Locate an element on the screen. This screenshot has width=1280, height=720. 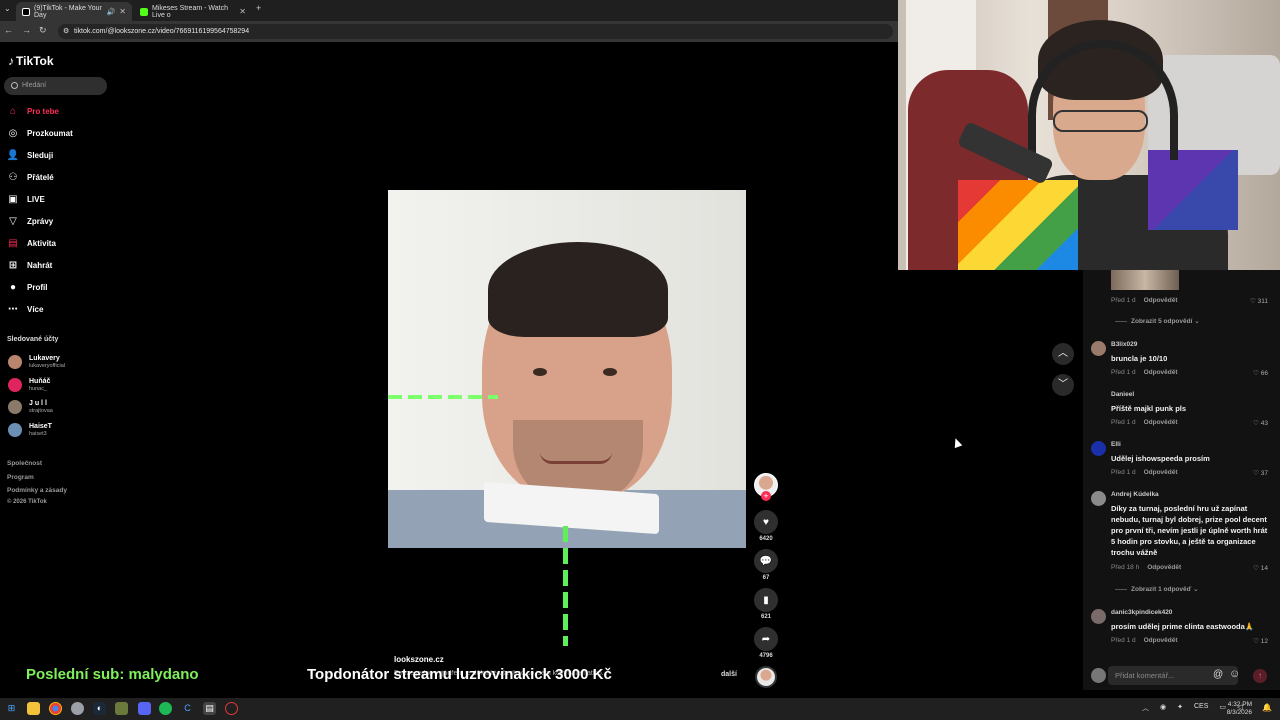
followed-account: Lukavery lukaveryofficial is located at coordinates (36, 362).